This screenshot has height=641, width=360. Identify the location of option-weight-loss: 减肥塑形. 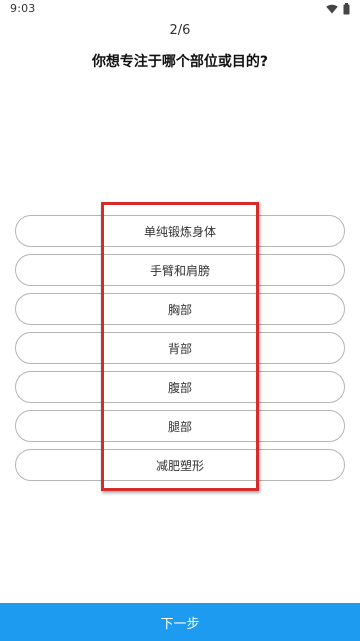
(180, 465).